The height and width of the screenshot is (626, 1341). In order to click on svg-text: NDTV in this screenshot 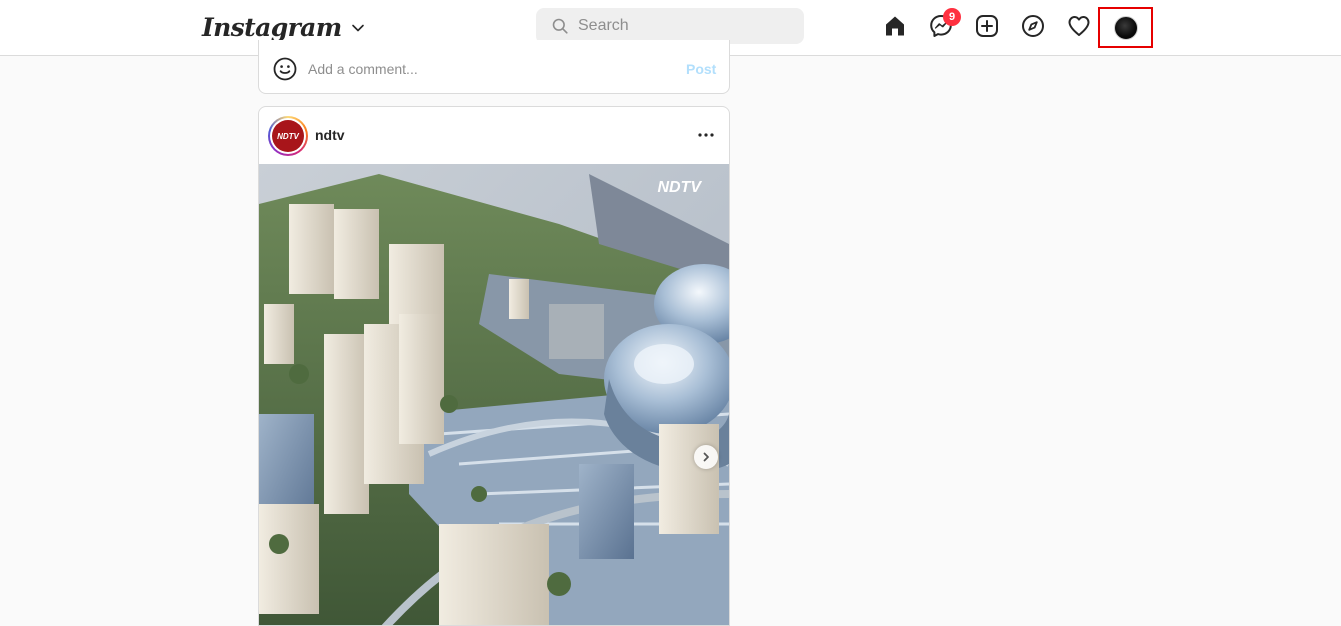, I will do `click(288, 136)`.